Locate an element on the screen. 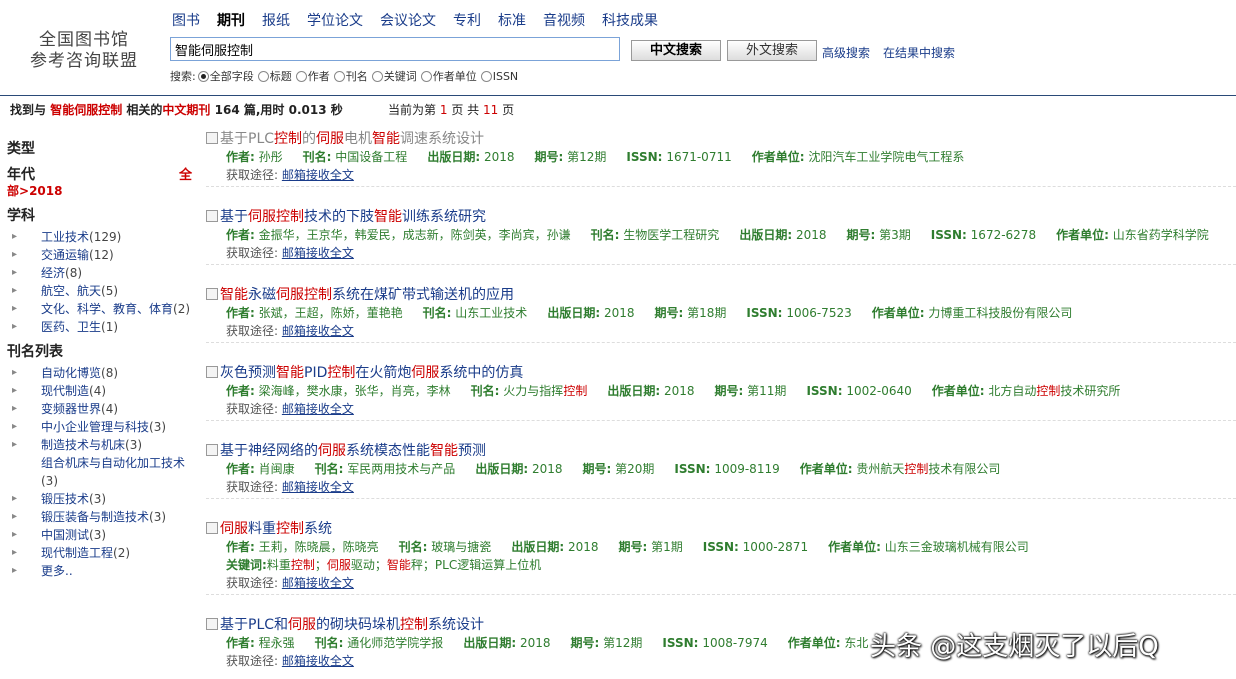  journal-item-count: (3) is located at coordinates (49, 481).